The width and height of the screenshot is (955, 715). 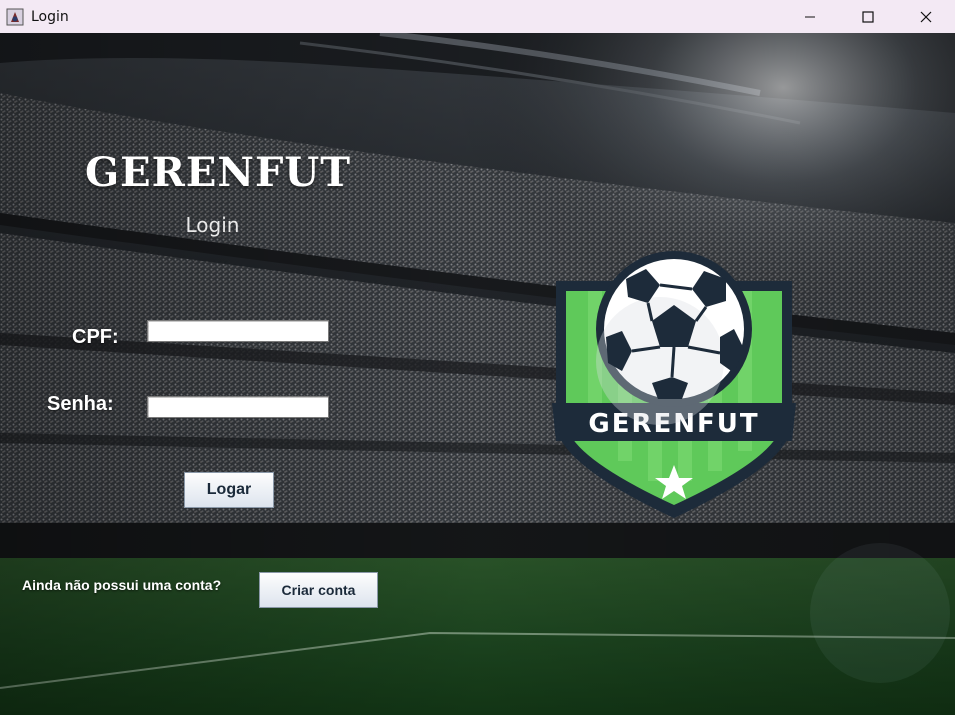 What do you see at coordinates (674, 384) in the screenshot?
I see `gerenfut-logo: GERENFUT` at bounding box center [674, 384].